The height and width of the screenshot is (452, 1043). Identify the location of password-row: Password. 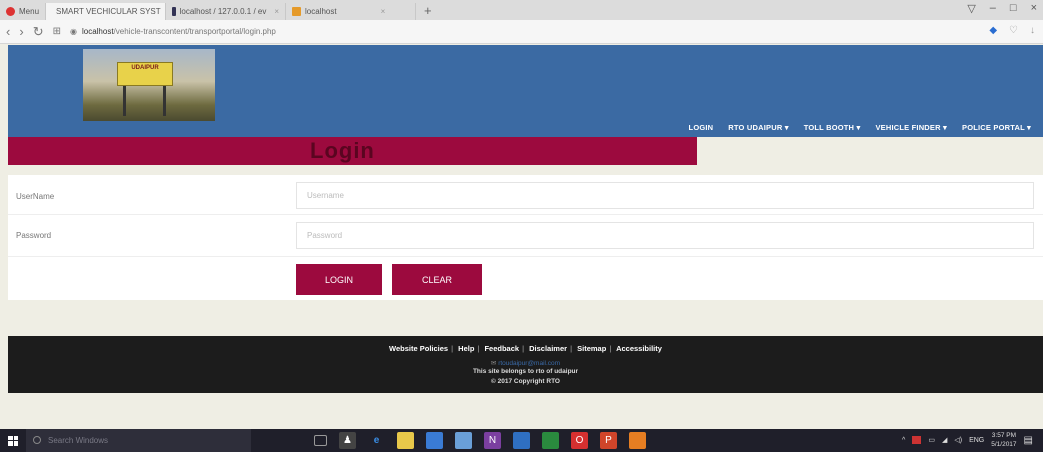
(525, 236).